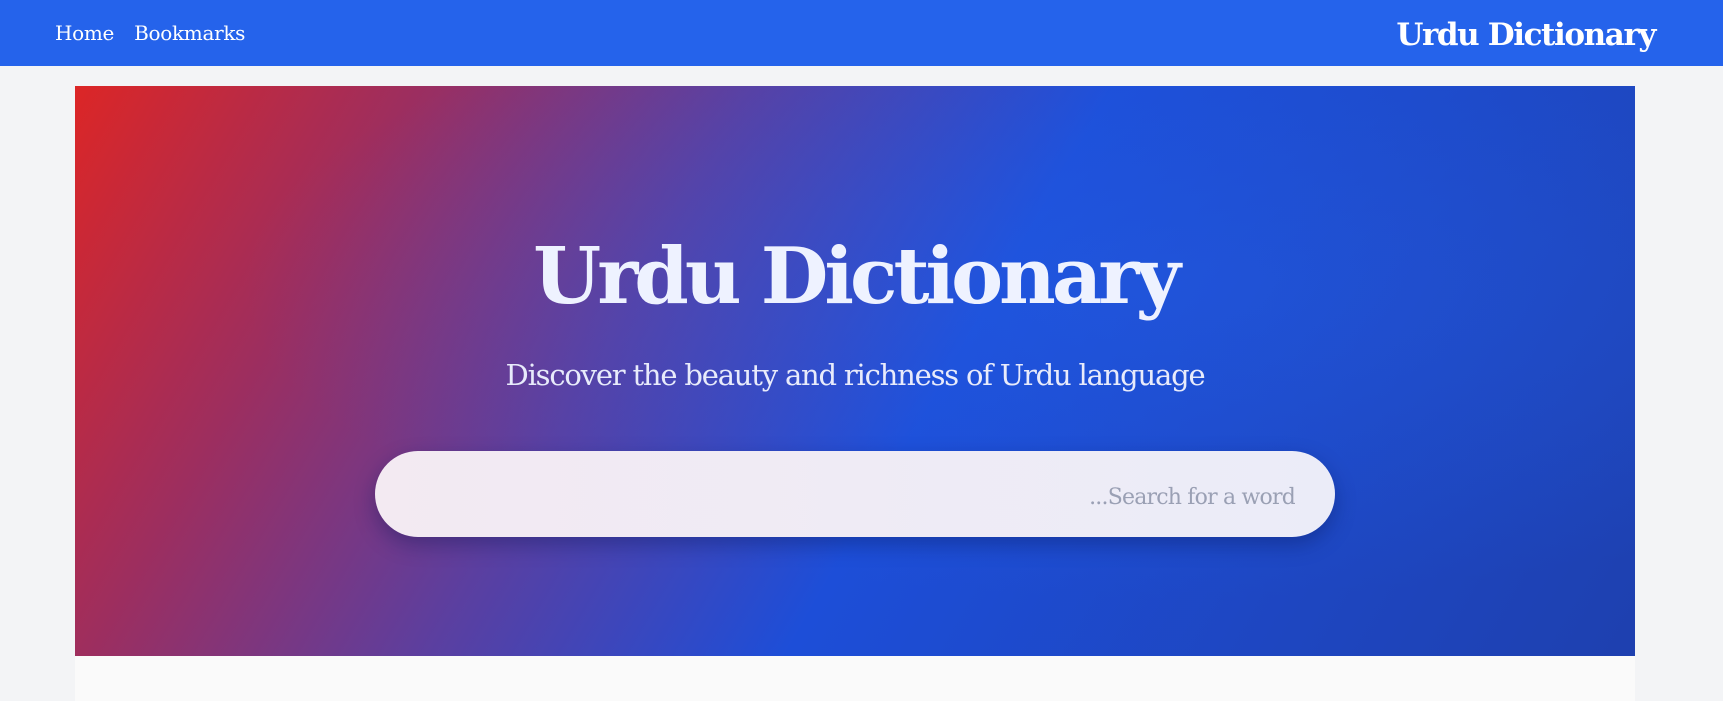  Describe the element at coordinates (861, 33) in the screenshot. I see `top-navigation-bar: Home Bookmarks Urdu Dictionary` at that location.